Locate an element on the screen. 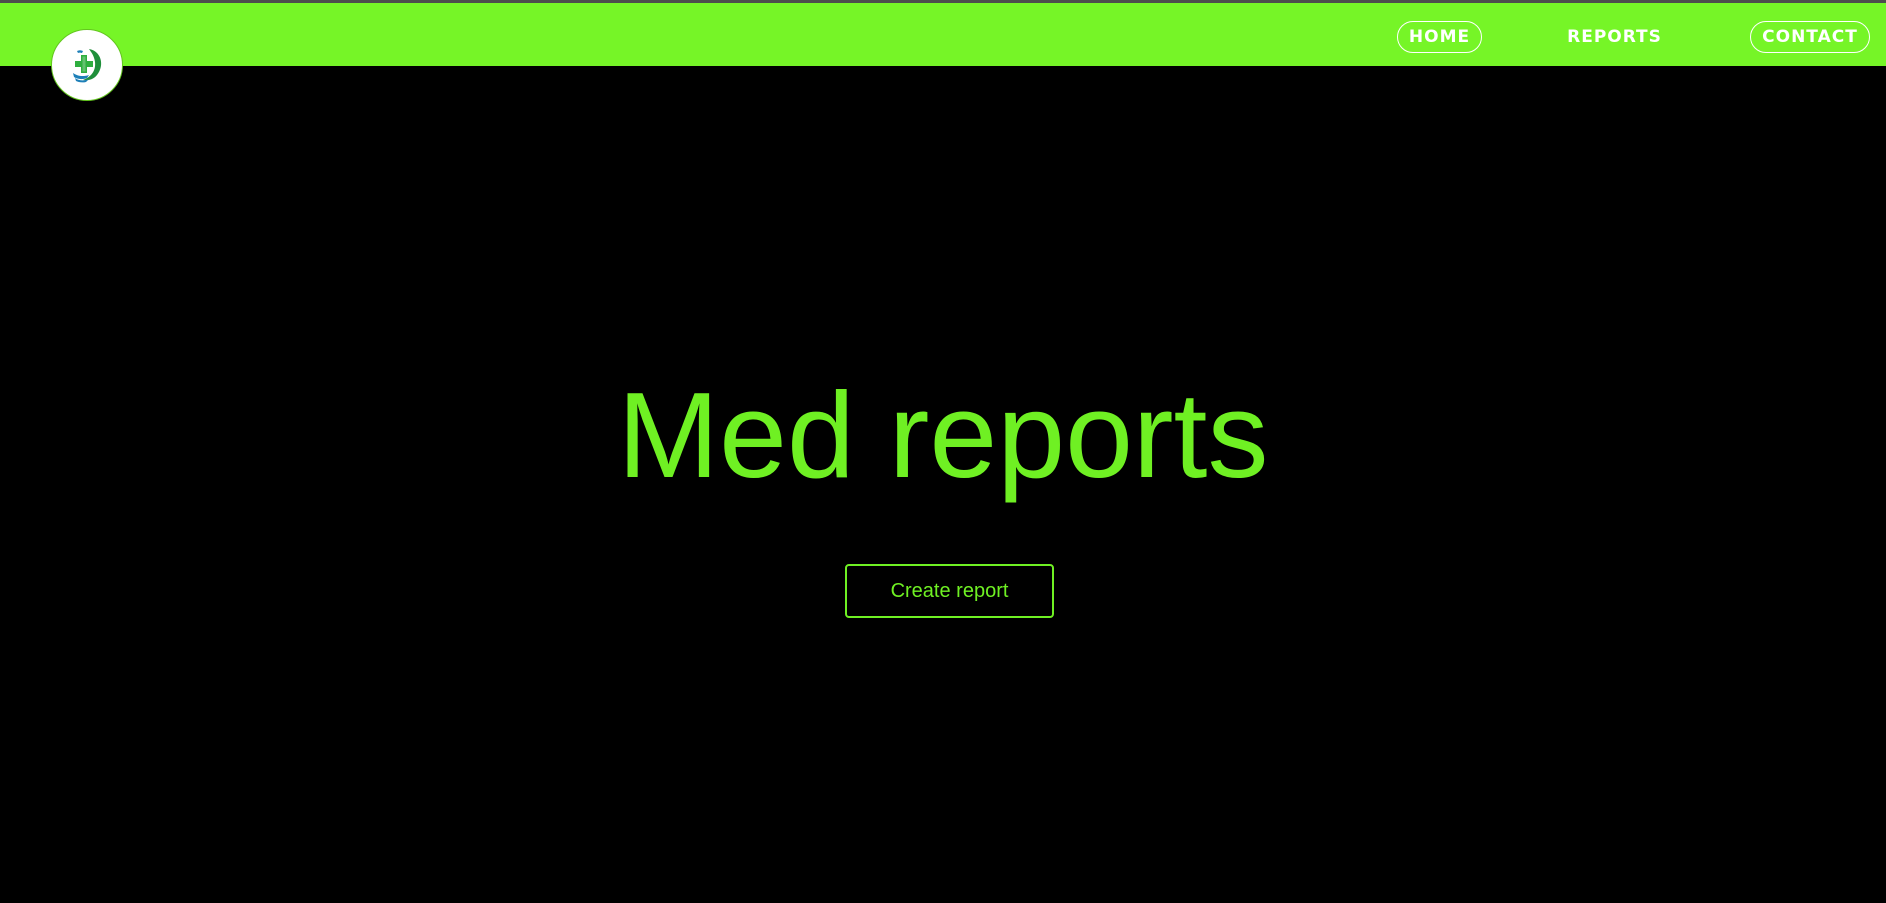 The width and height of the screenshot is (1886, 903). navbar: HOME REPORTS CONTACT is located at coordinates (943, 34).